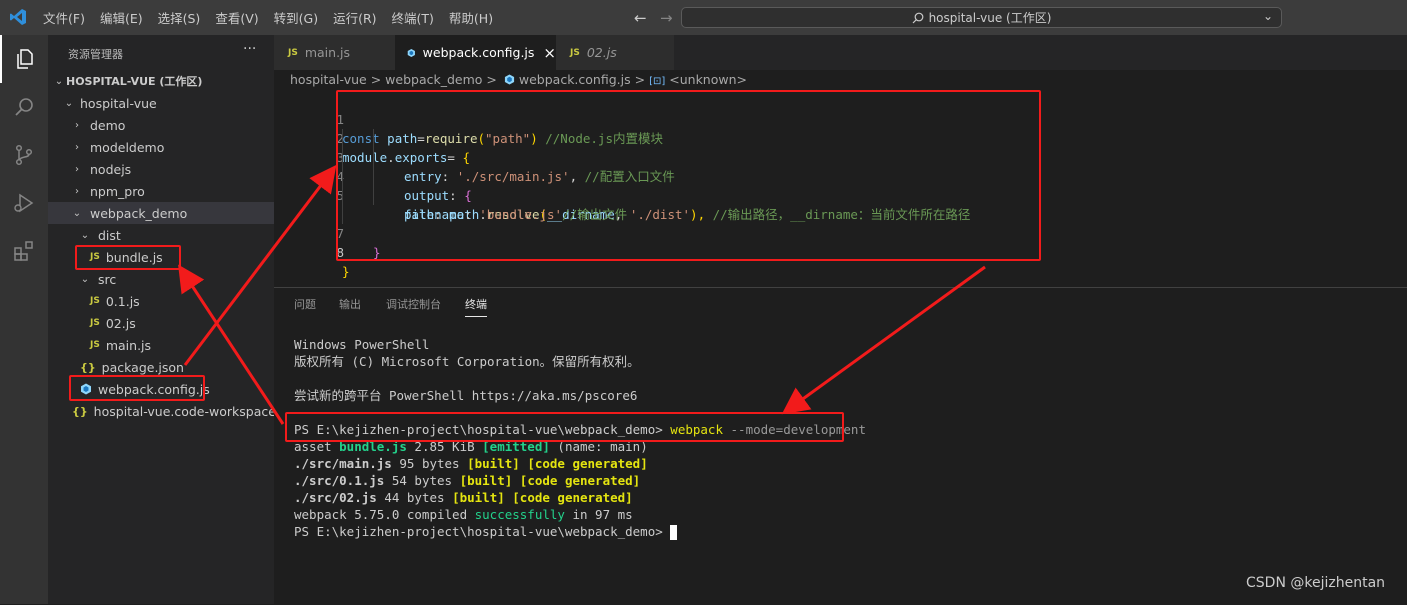 The width and height of the screenshot is (1407, 605). I want to click on code-line: 8 }, so click(840, 251).